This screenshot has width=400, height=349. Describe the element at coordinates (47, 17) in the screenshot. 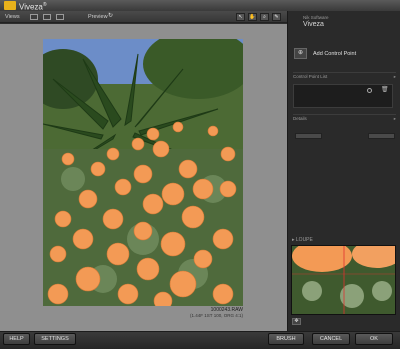

I see `split-view-button` at that location.